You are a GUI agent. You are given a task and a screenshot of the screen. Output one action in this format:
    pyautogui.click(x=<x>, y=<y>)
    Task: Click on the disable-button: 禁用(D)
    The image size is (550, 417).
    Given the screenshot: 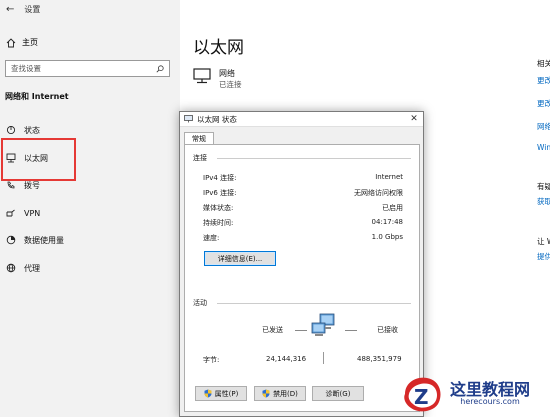 What is the action you would take?
    pyautogui.click(x=280, y=393)
    